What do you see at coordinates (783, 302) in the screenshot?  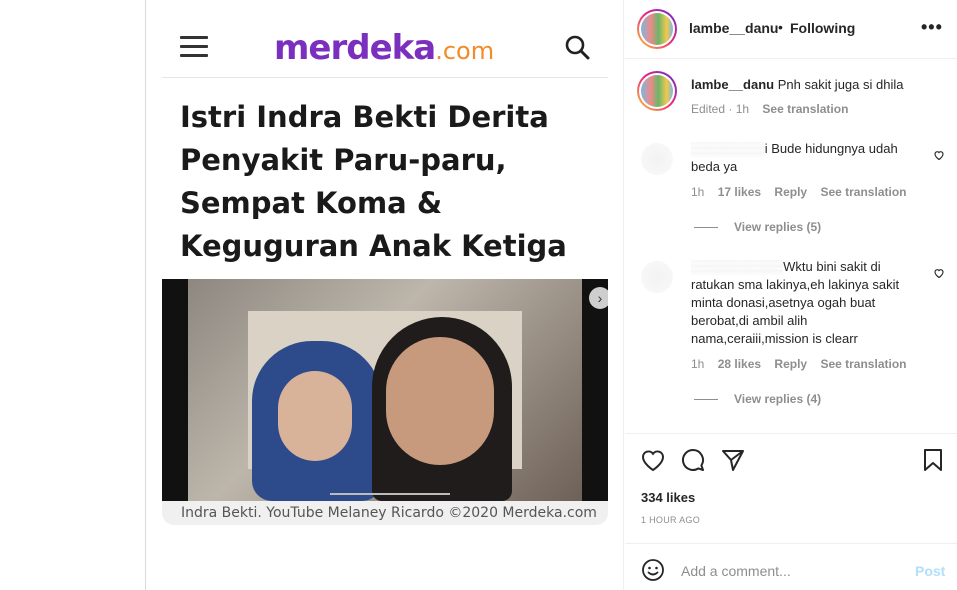 I see `comment-line: minta donasi,asetnya ogah buat` at bounding box center [783, 302].